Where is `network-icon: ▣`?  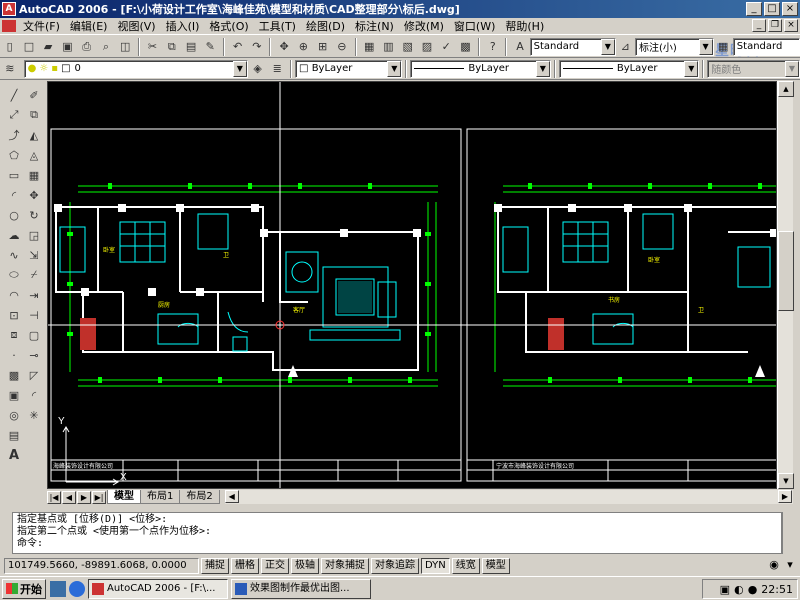
network-icon: ▣ is located at coordinates (725, 589).